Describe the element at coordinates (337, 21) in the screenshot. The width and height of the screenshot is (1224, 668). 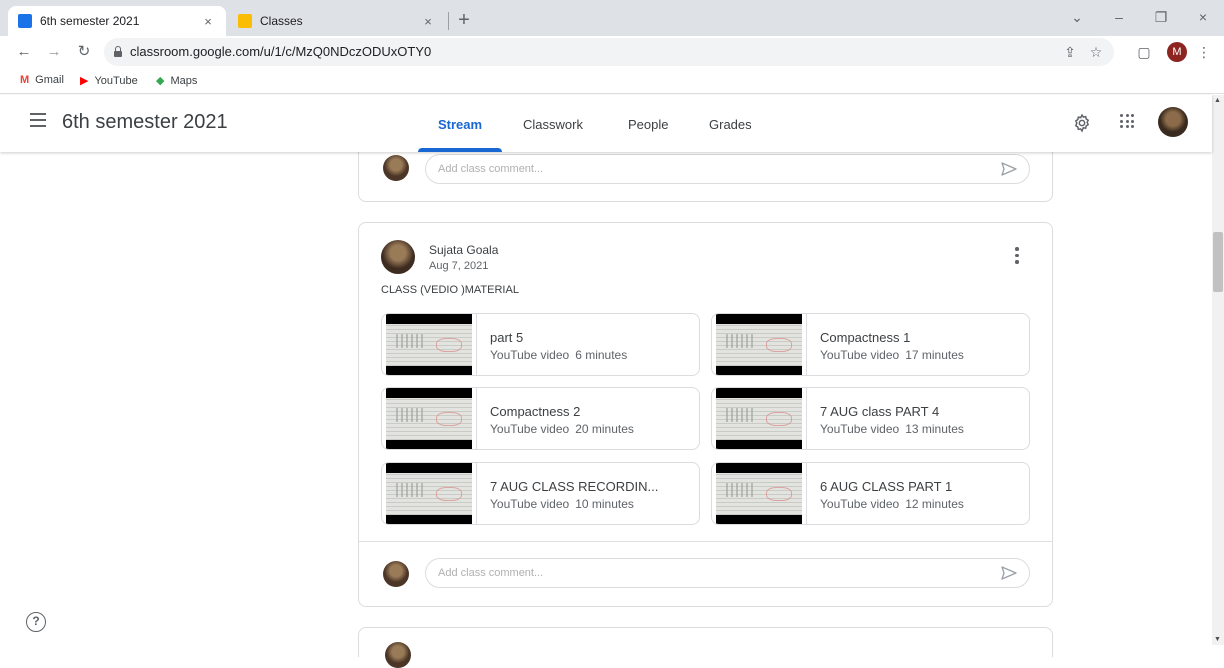
I see `browser-tab-classes: Classes ×` at that location.